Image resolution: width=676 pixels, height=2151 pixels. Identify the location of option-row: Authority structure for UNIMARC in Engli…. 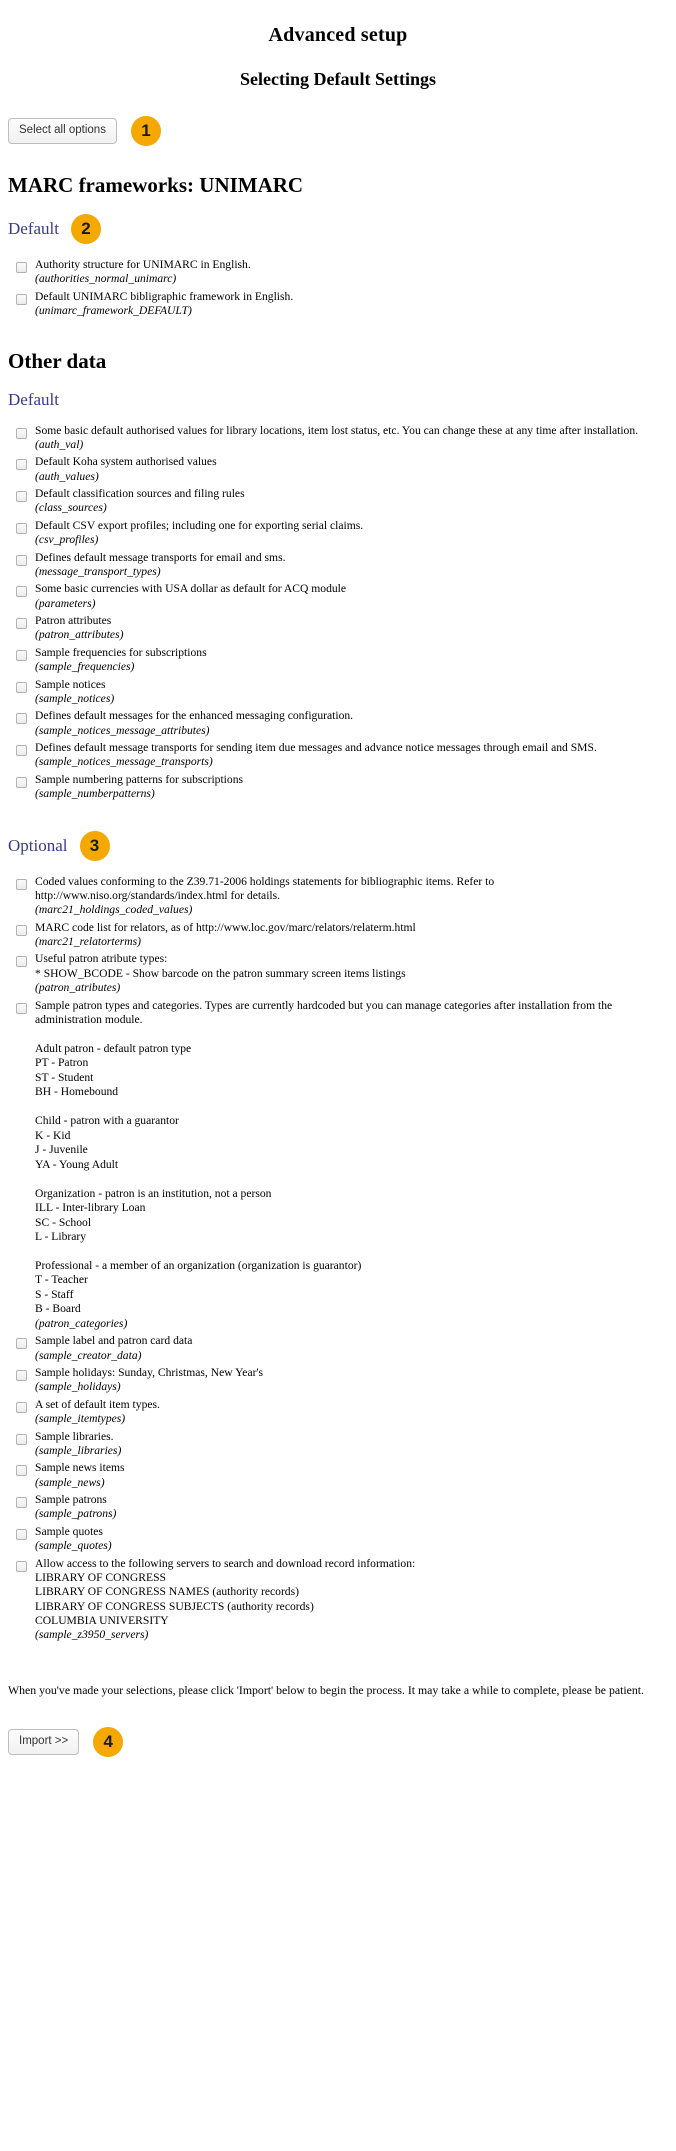
(342, 272).